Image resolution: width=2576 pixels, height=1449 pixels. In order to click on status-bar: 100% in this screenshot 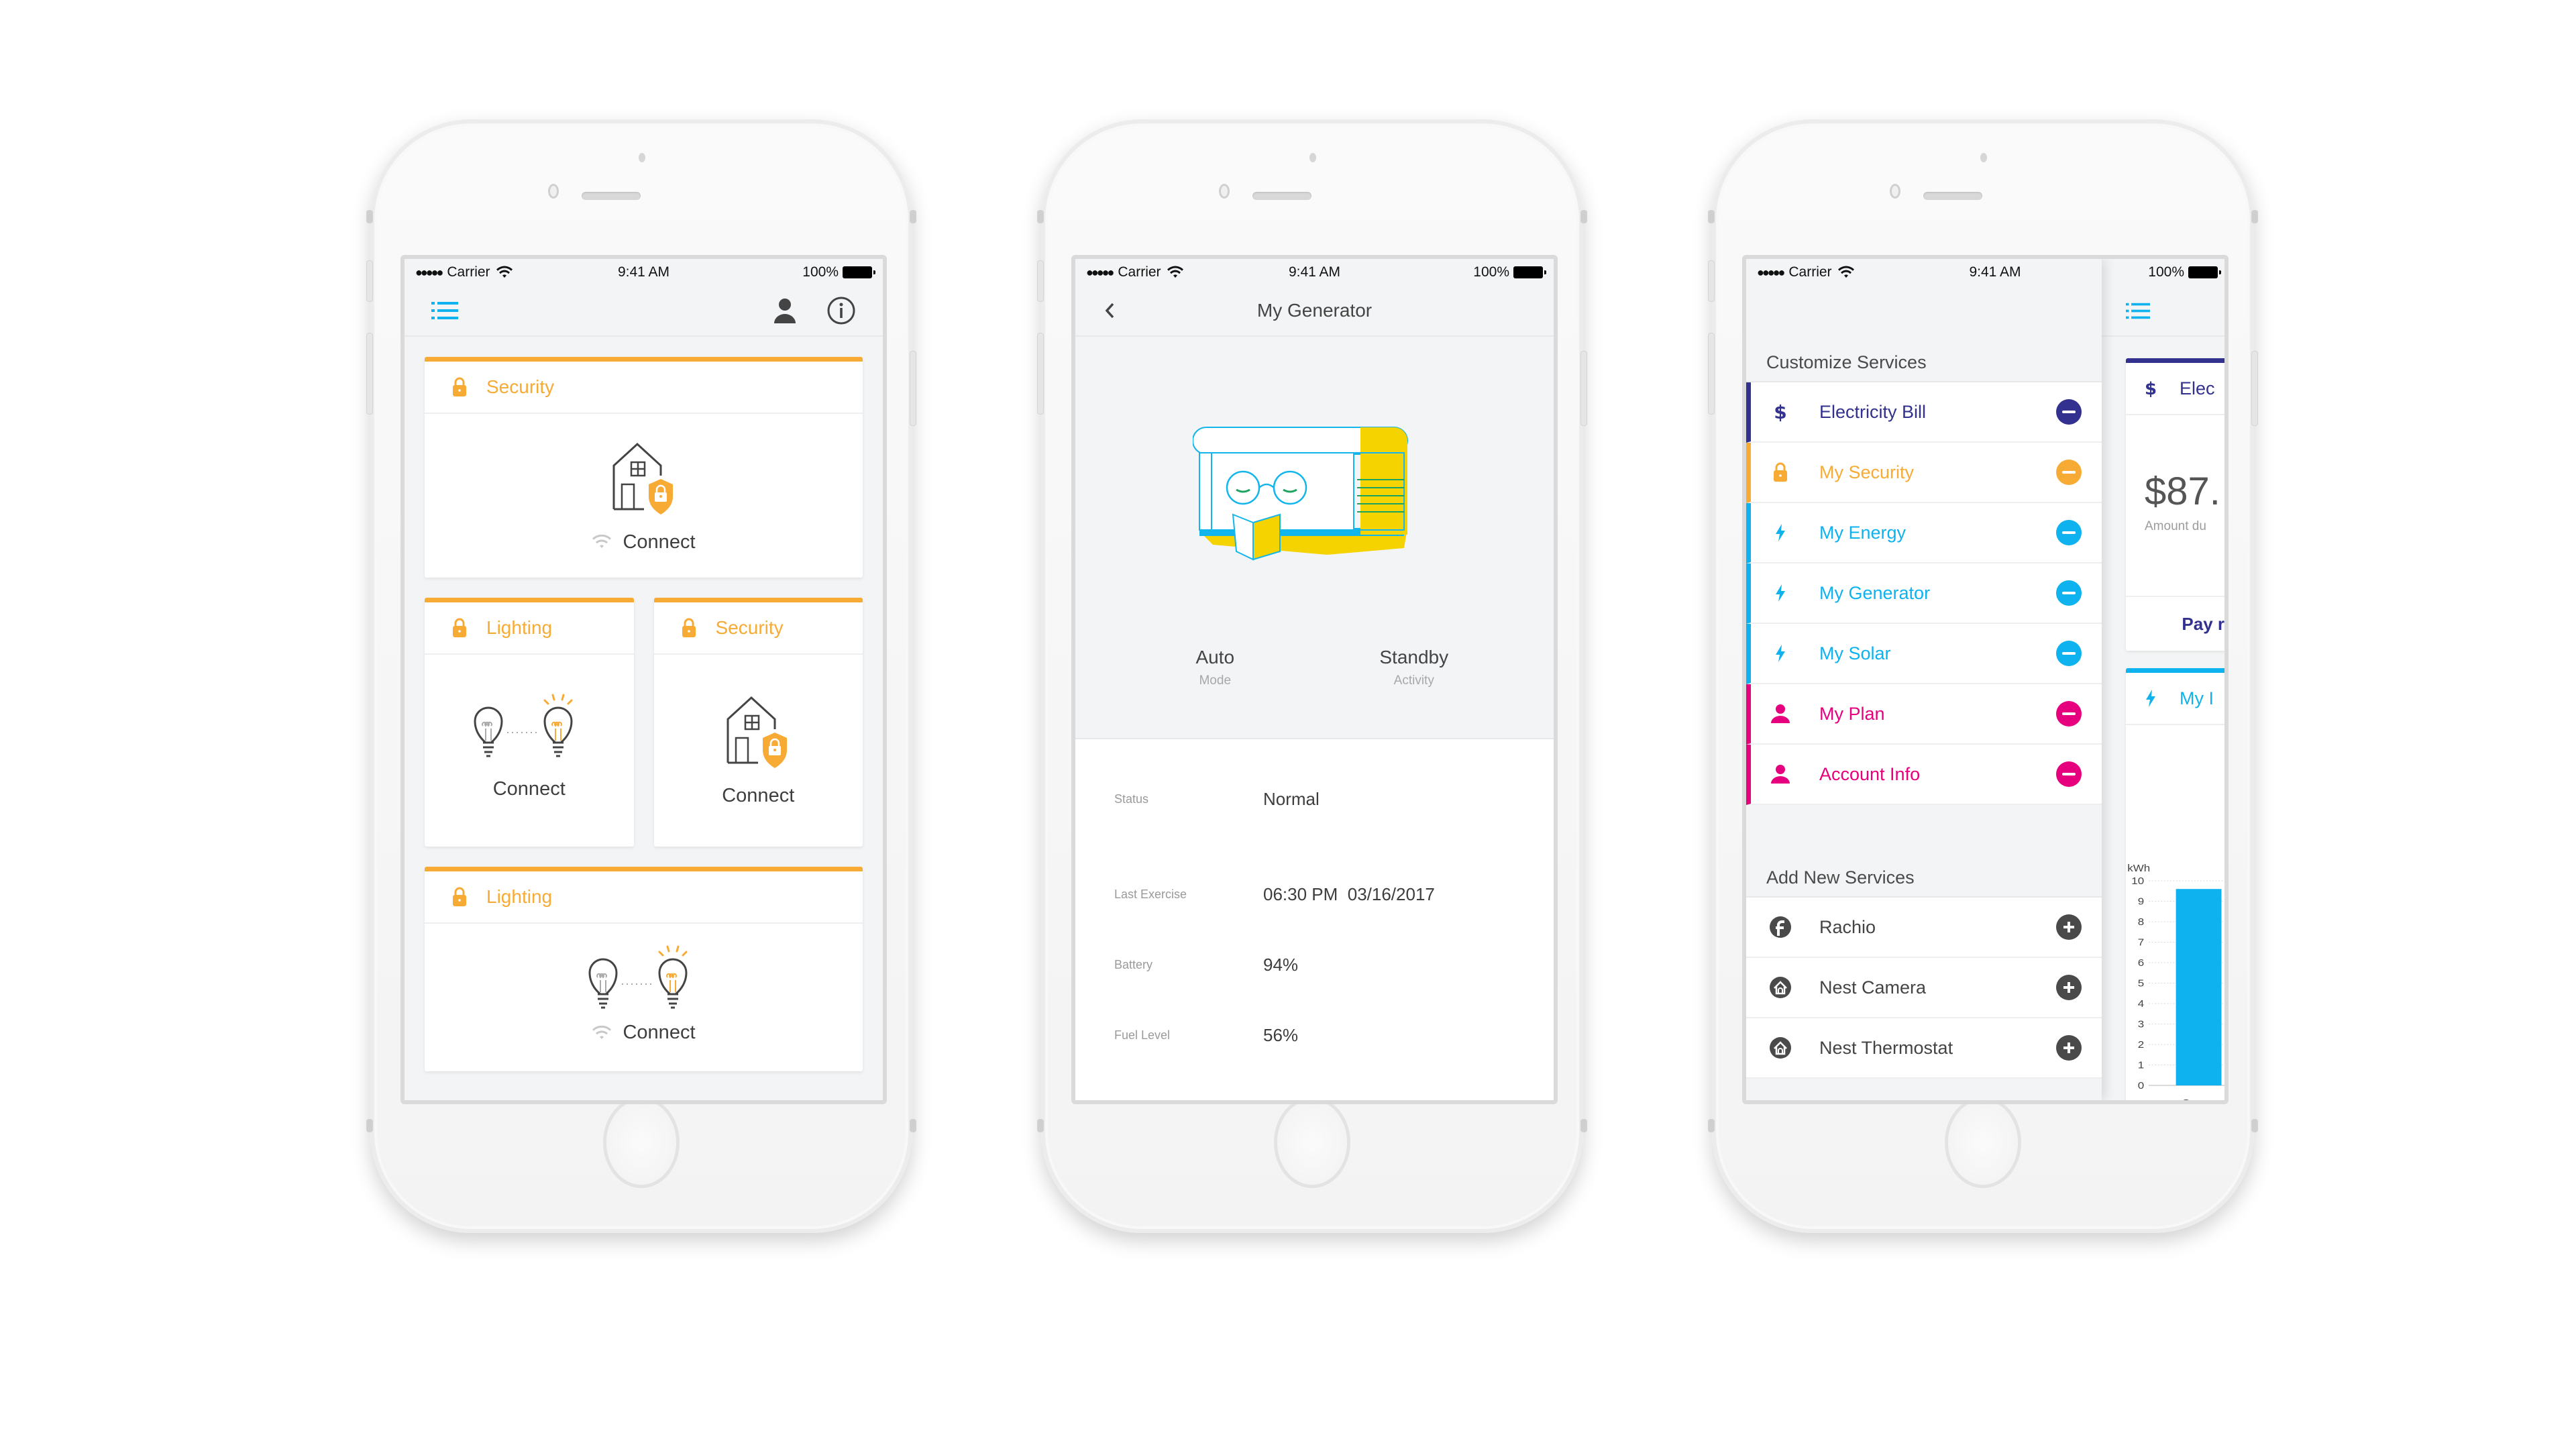, I will do `click(2163, 272)`.